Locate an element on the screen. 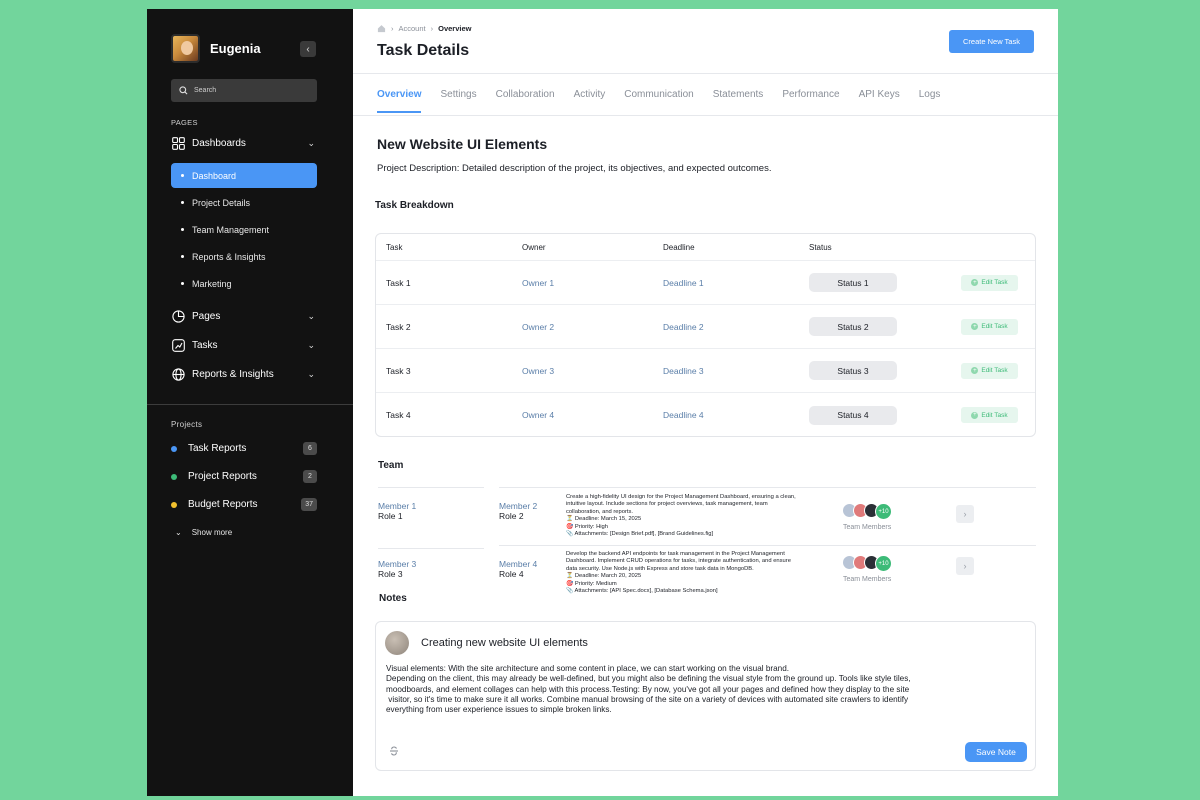 This screenshot has height=800, width=1200. tab-logs: Logs is located at coordinates (930, 101).